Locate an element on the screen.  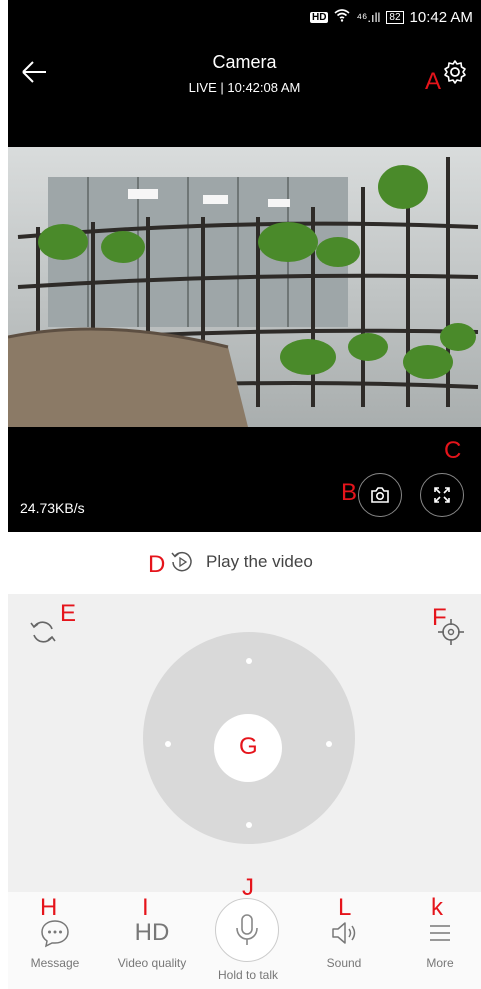
hold-to-talk-button is located at coordinates (247, 930).